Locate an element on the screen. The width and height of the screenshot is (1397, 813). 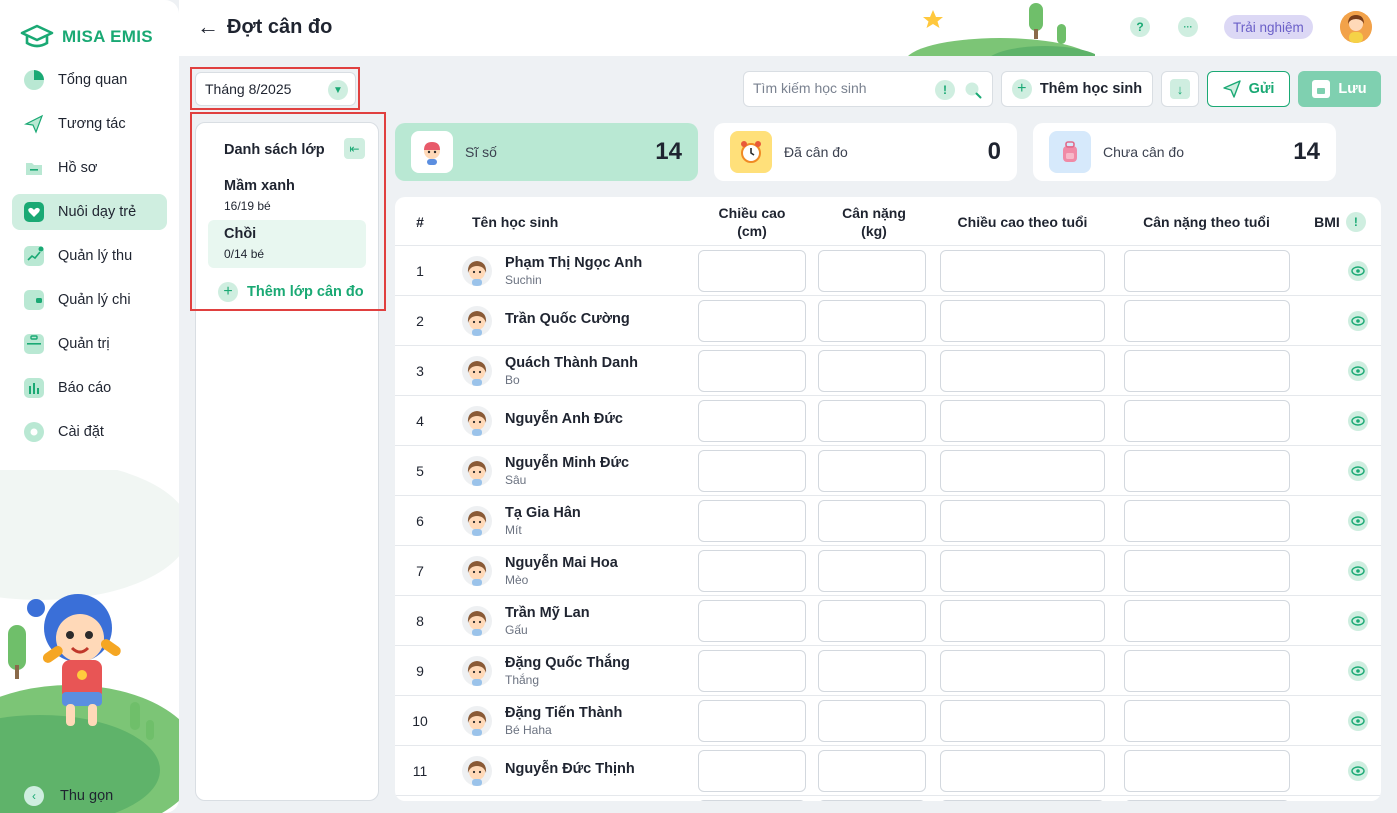
month-select: Tháng 8/2025 ▼ is located at coordinates (275, 89).